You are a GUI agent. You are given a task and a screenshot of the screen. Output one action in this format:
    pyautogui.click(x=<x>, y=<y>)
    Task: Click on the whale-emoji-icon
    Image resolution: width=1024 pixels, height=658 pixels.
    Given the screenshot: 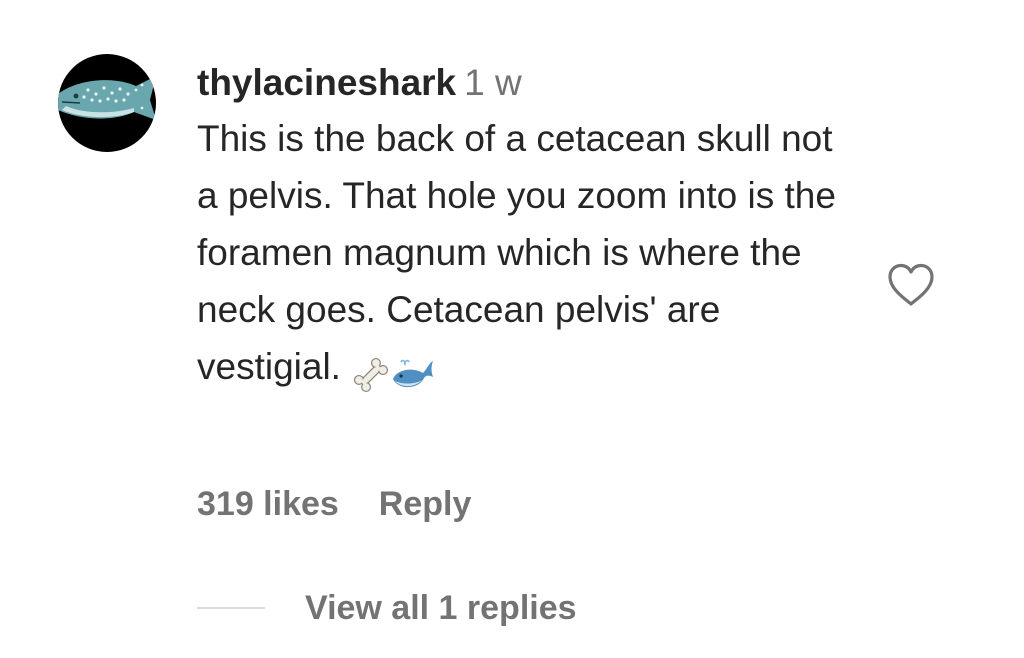 What is the action you would take?
    pyautogui.click(x=412, y=373)
    